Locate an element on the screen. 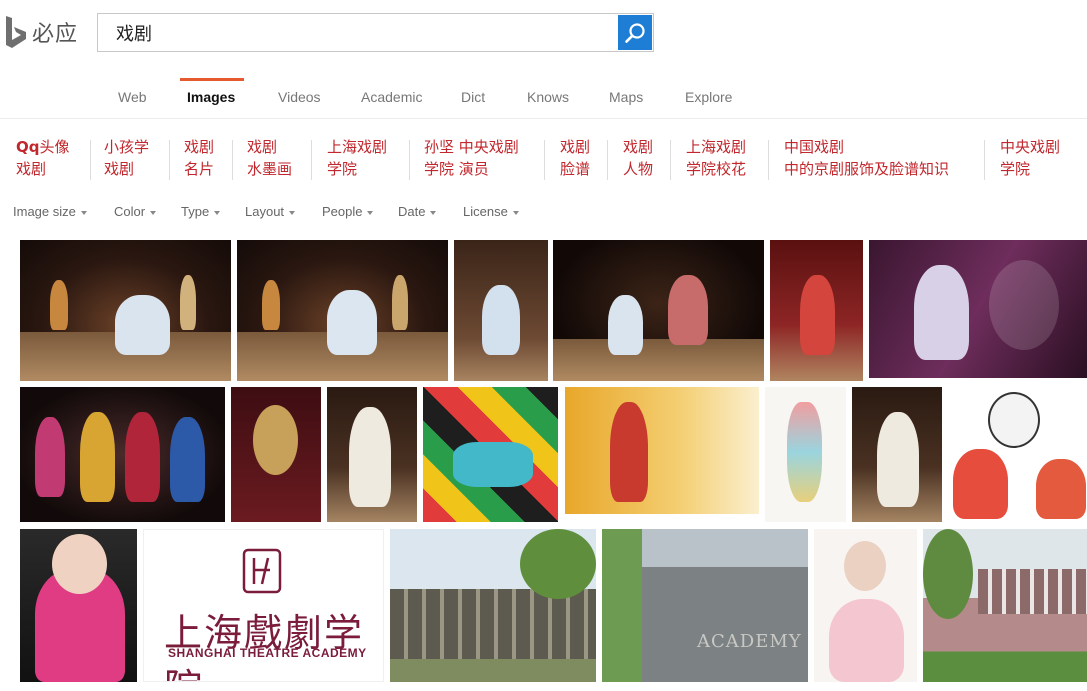  academy-seal-icon is located at coordinates (262, 571).